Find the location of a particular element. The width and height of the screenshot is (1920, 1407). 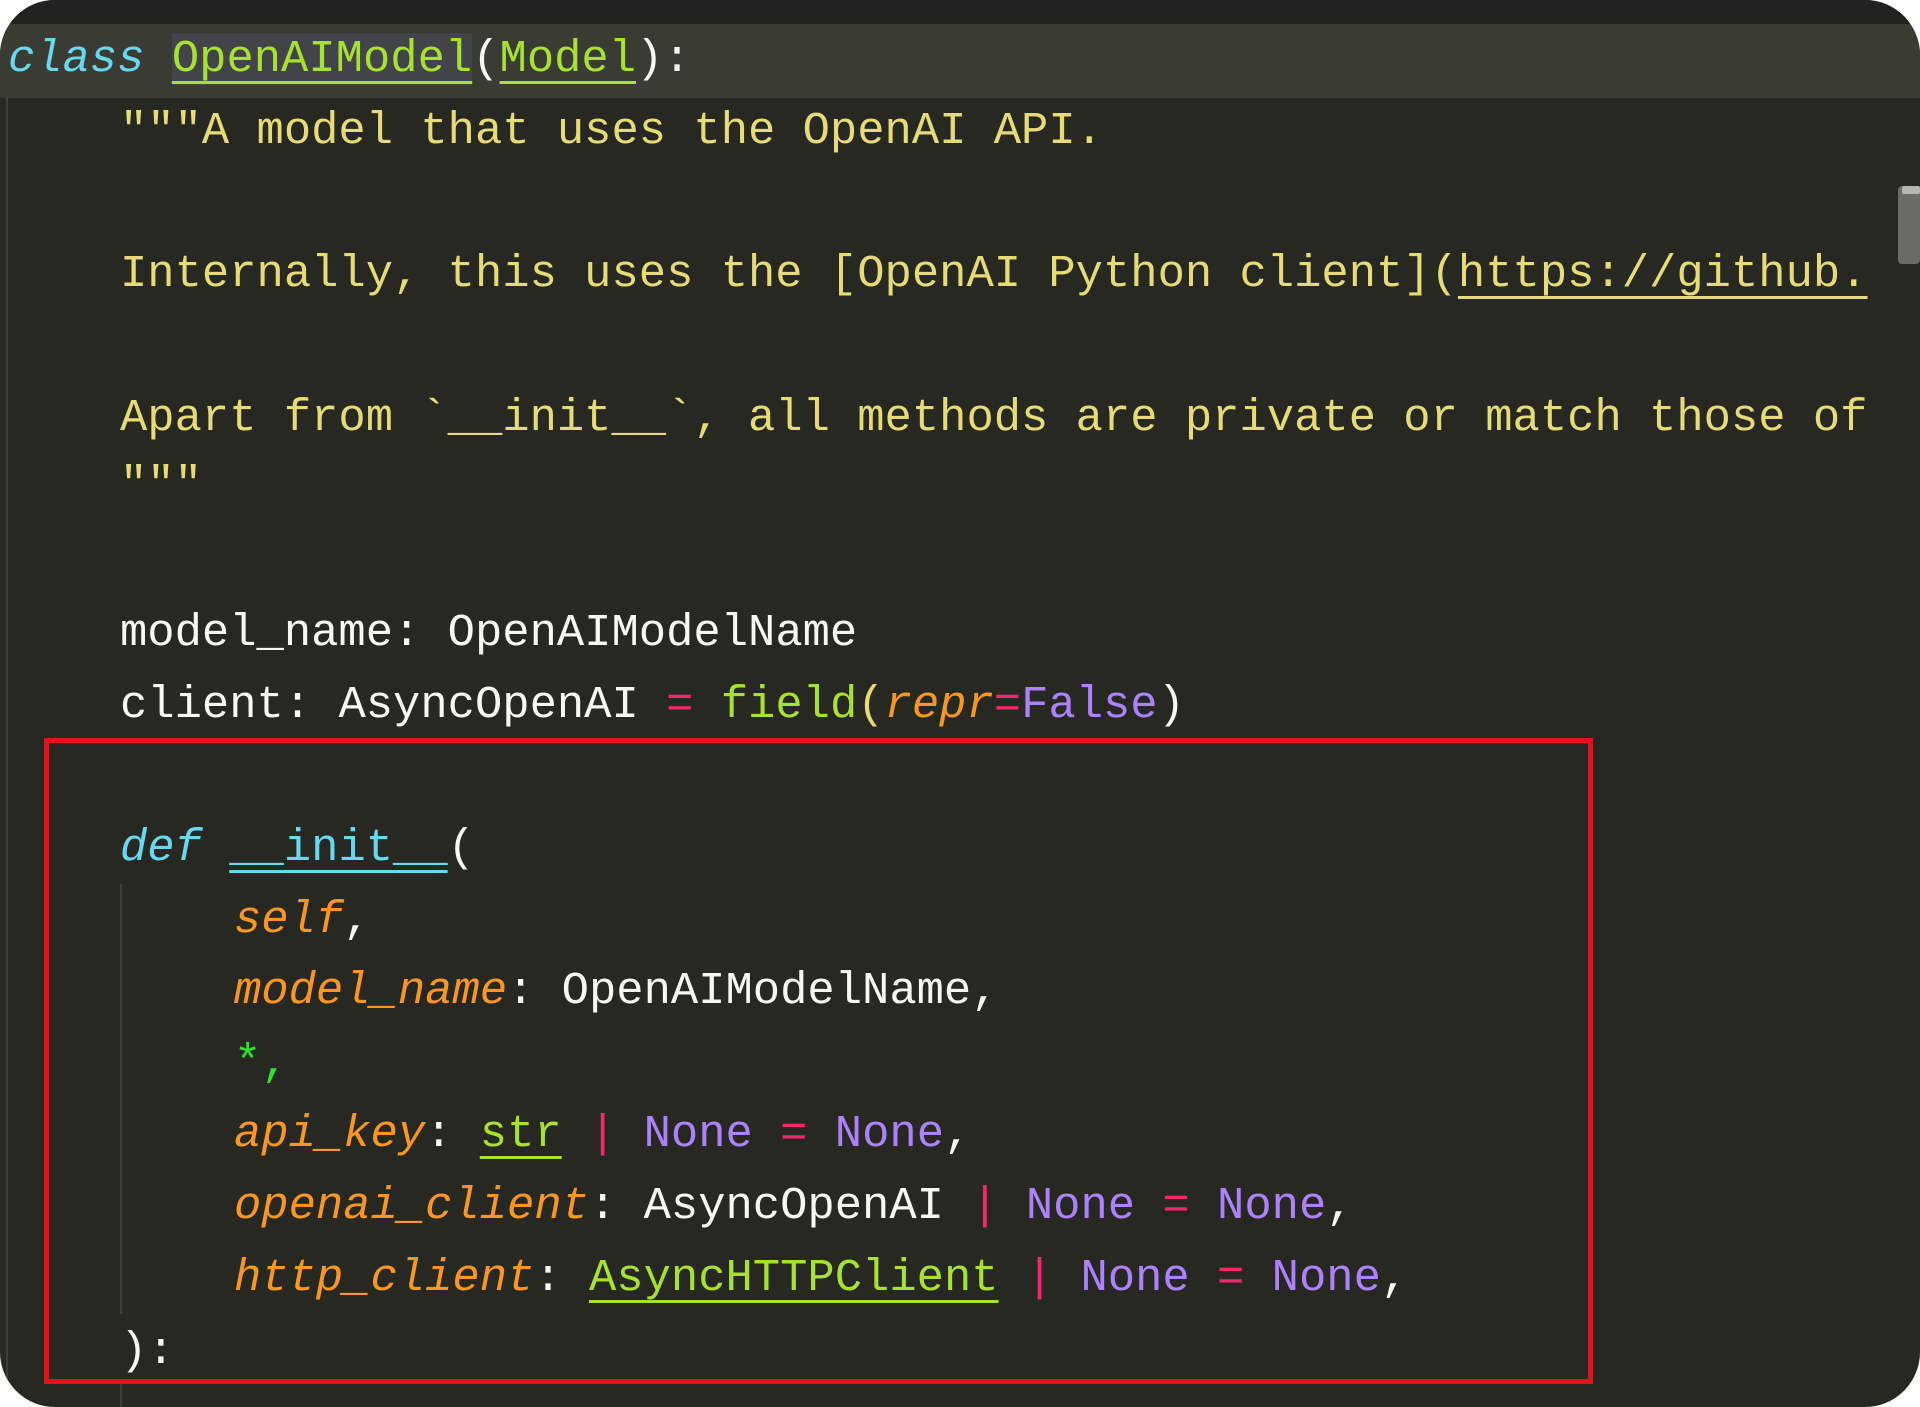

function-call: field is located at coordinates (775, 705).